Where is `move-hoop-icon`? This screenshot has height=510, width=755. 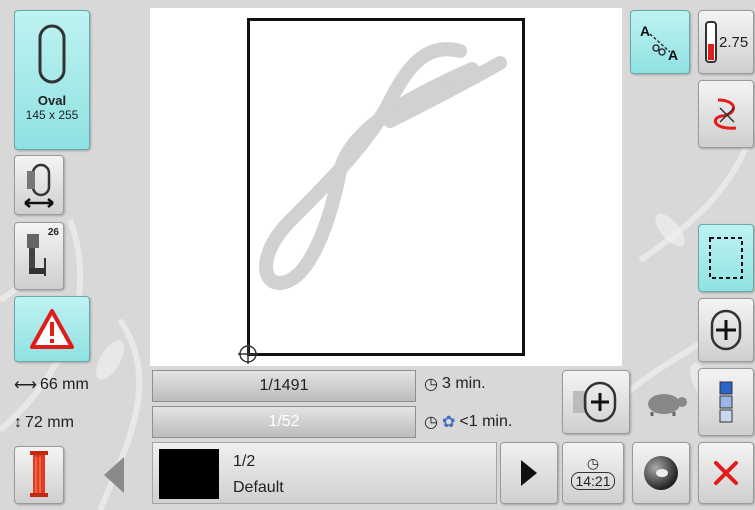 move-hoop-icon is located at coordinates (39, 185).